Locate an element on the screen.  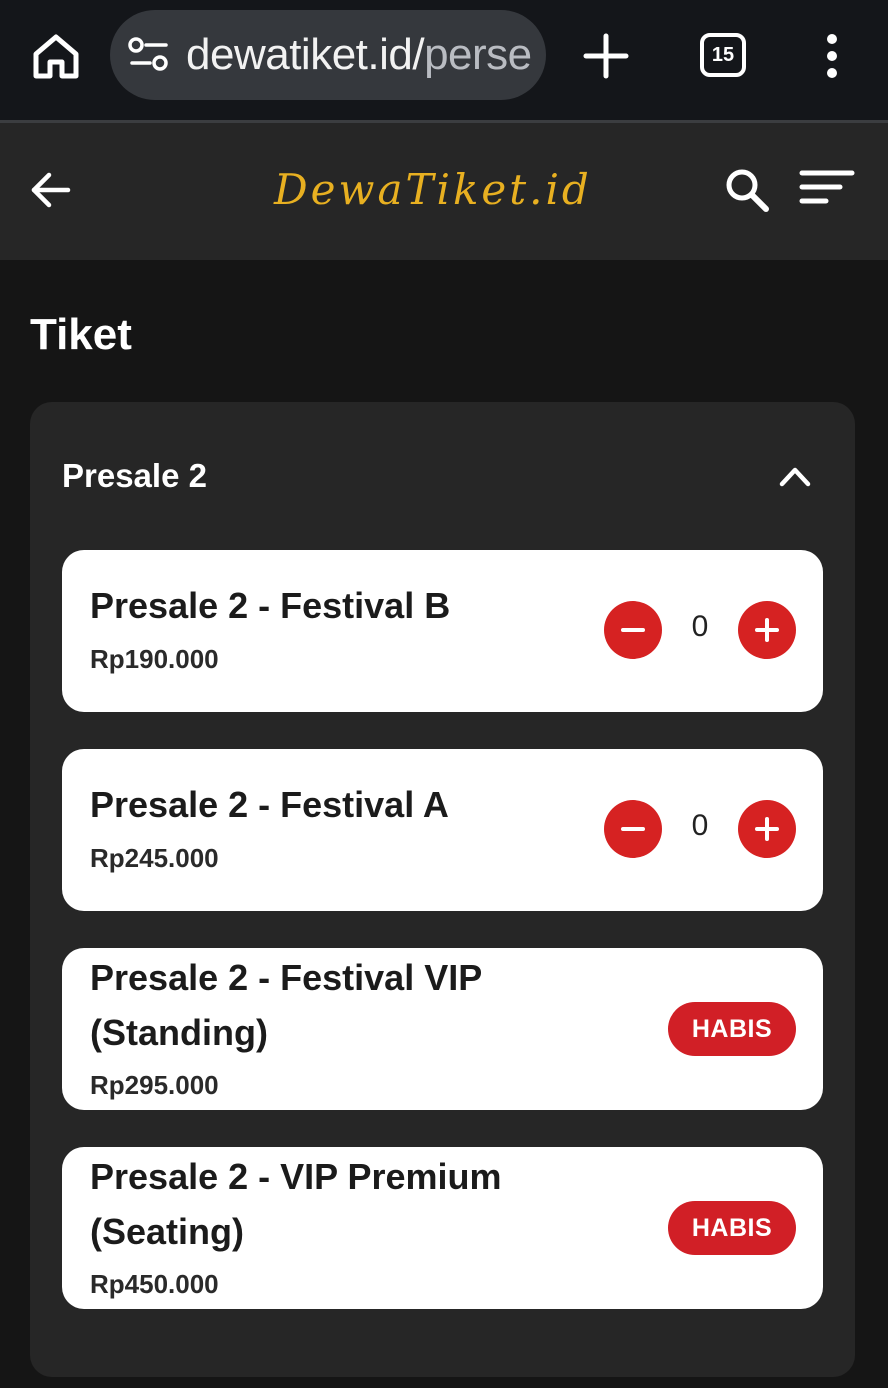
ticket-name: Presale 2 - Festival VIP (Standing) is located at coordinates (286, 1005).